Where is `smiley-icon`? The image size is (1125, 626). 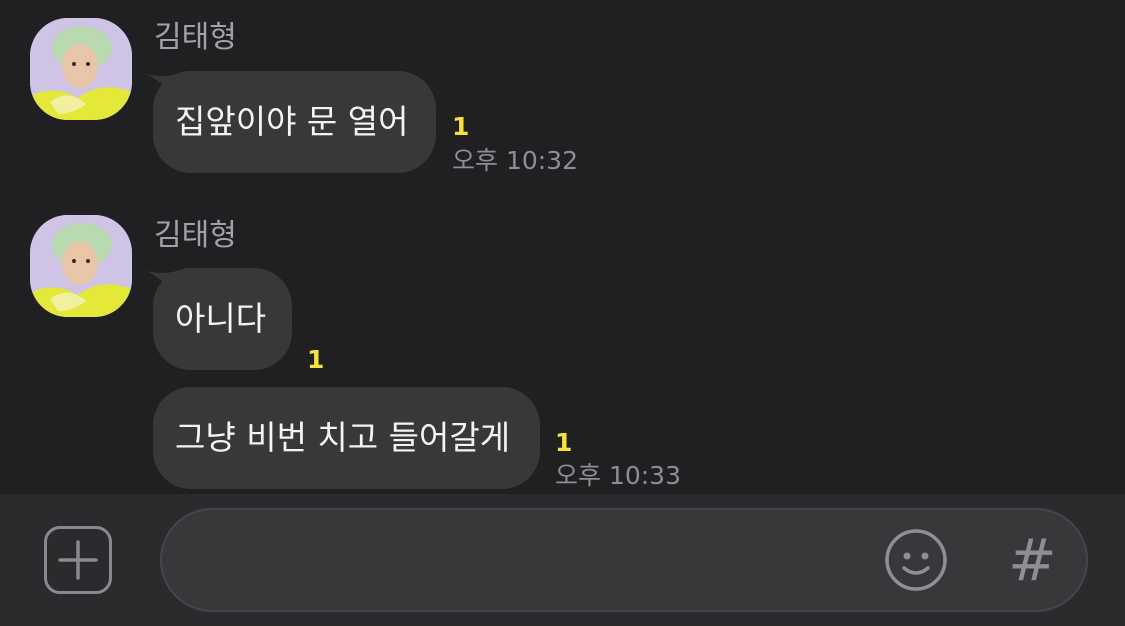 smiley-icon is located at coordinates (916, 560).